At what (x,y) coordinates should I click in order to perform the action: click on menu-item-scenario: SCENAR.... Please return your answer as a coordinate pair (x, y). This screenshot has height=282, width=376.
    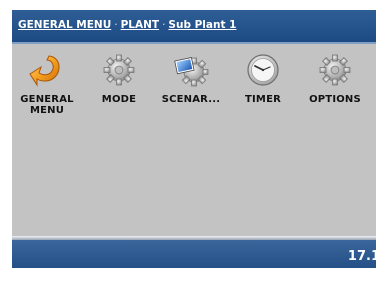
    Looking at the image, I should click on (191, 87).